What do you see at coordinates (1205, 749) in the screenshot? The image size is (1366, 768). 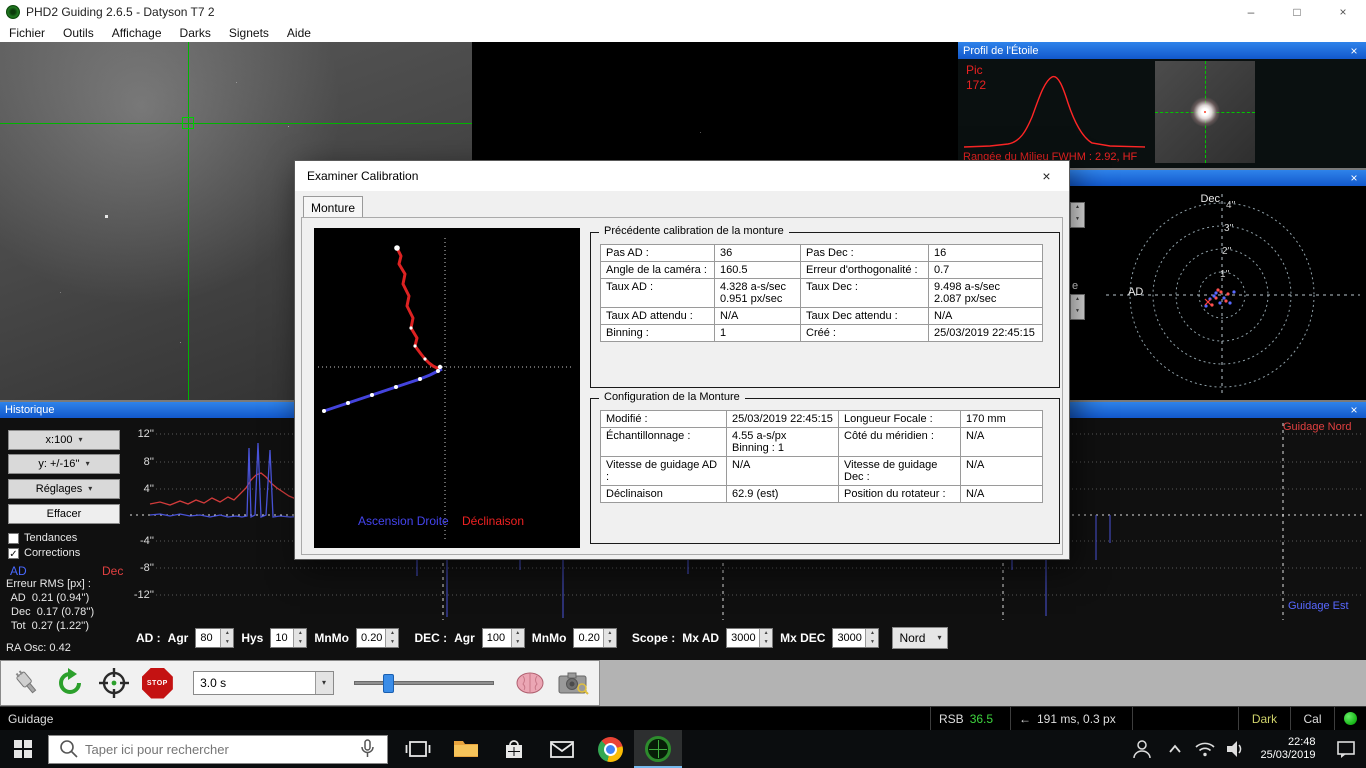 I see `network-tray-button` at bounding box center [1205, 749].